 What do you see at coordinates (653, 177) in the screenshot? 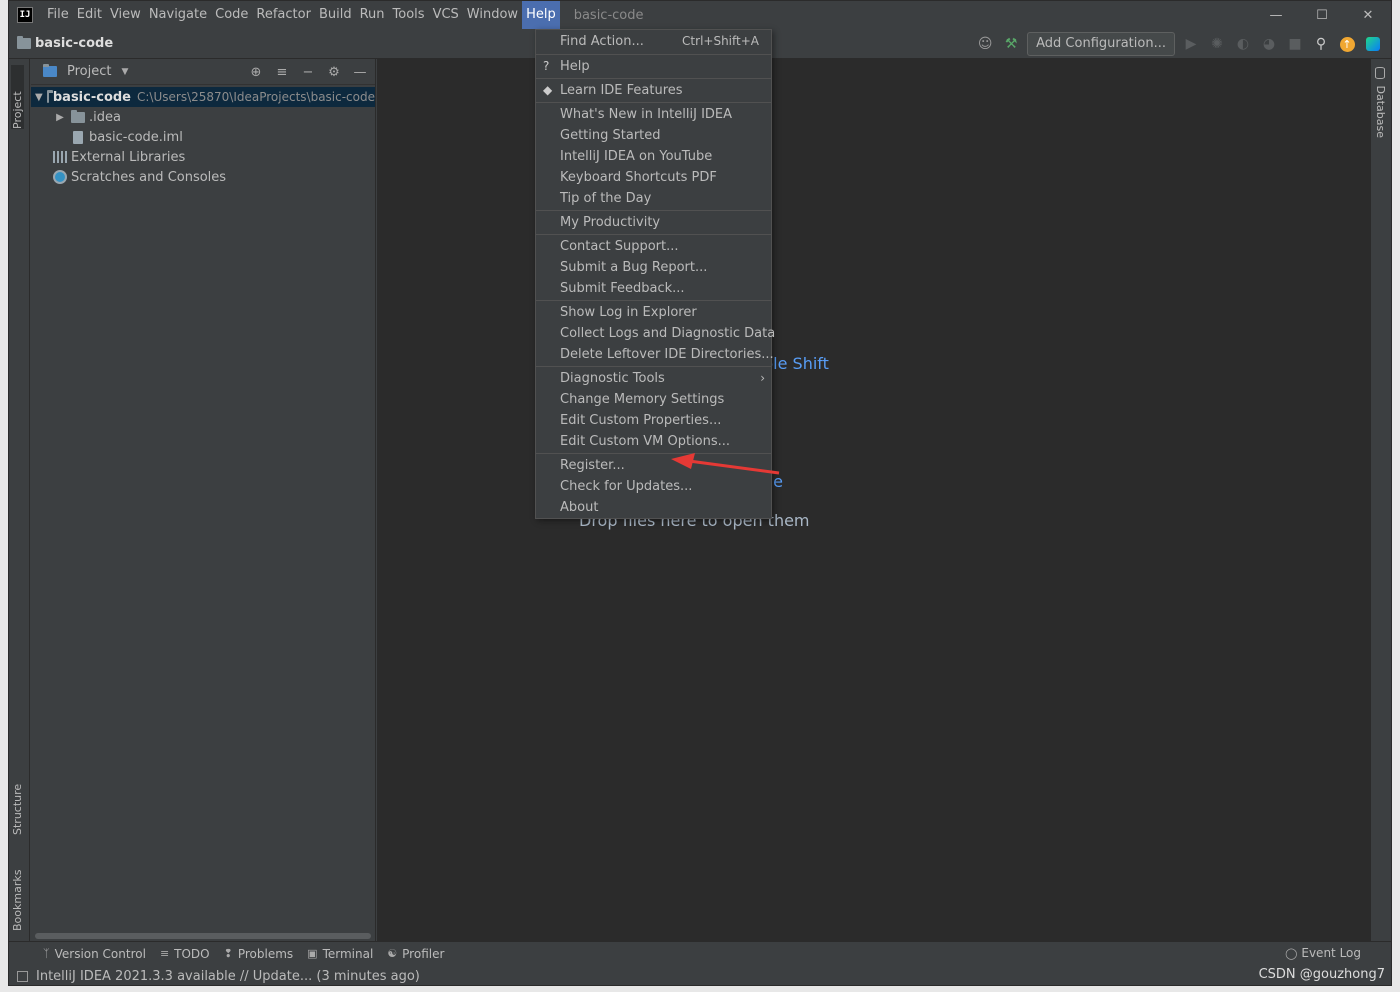
I see `menu-item-keyboard-shortcuts: Keyboard Shortcuts PDF` at bounding box center [653, 177].